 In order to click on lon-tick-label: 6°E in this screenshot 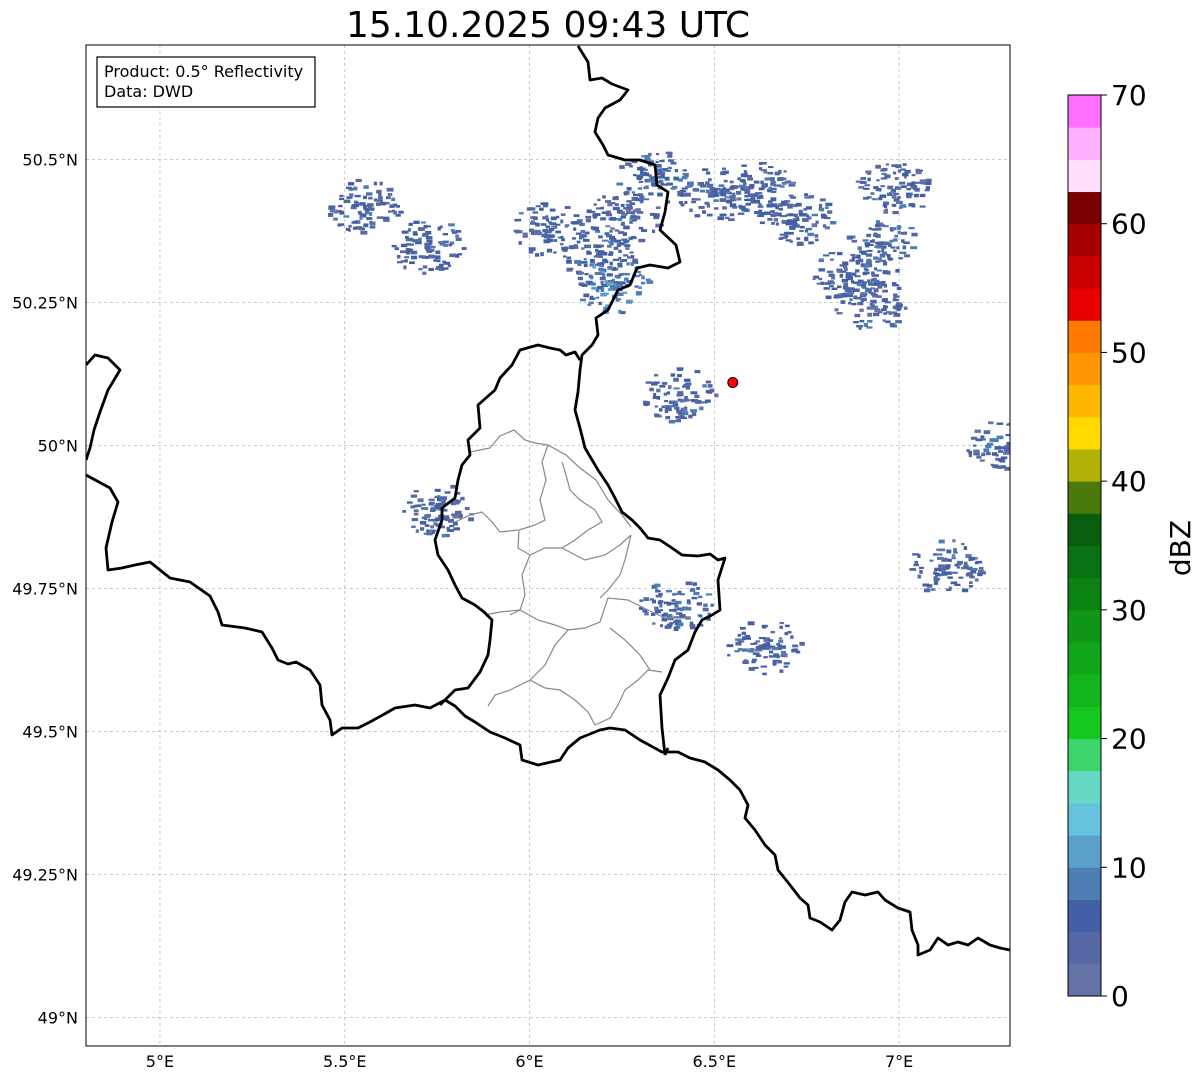, I will do `click(529, 1061)`.